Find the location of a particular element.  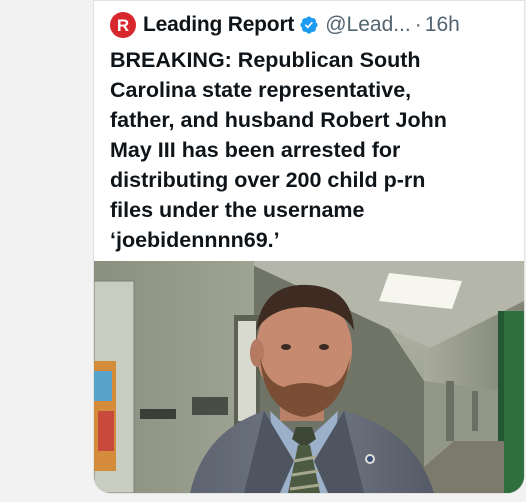

tweet-text-line: distributing over 200 child p-rn is located at coordinates (268, 180).